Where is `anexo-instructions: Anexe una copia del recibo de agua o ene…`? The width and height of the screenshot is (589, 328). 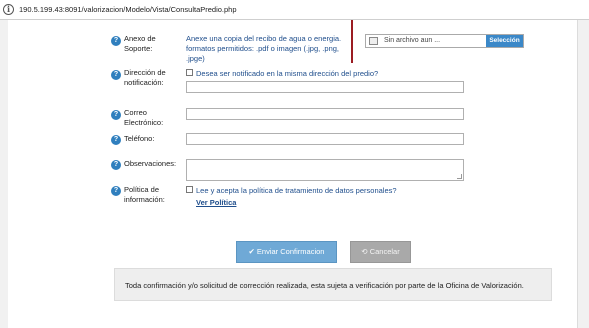 anexo-instructions: Anexe una copia del recibo de agua o ene… is located at coordinates (264, 48).